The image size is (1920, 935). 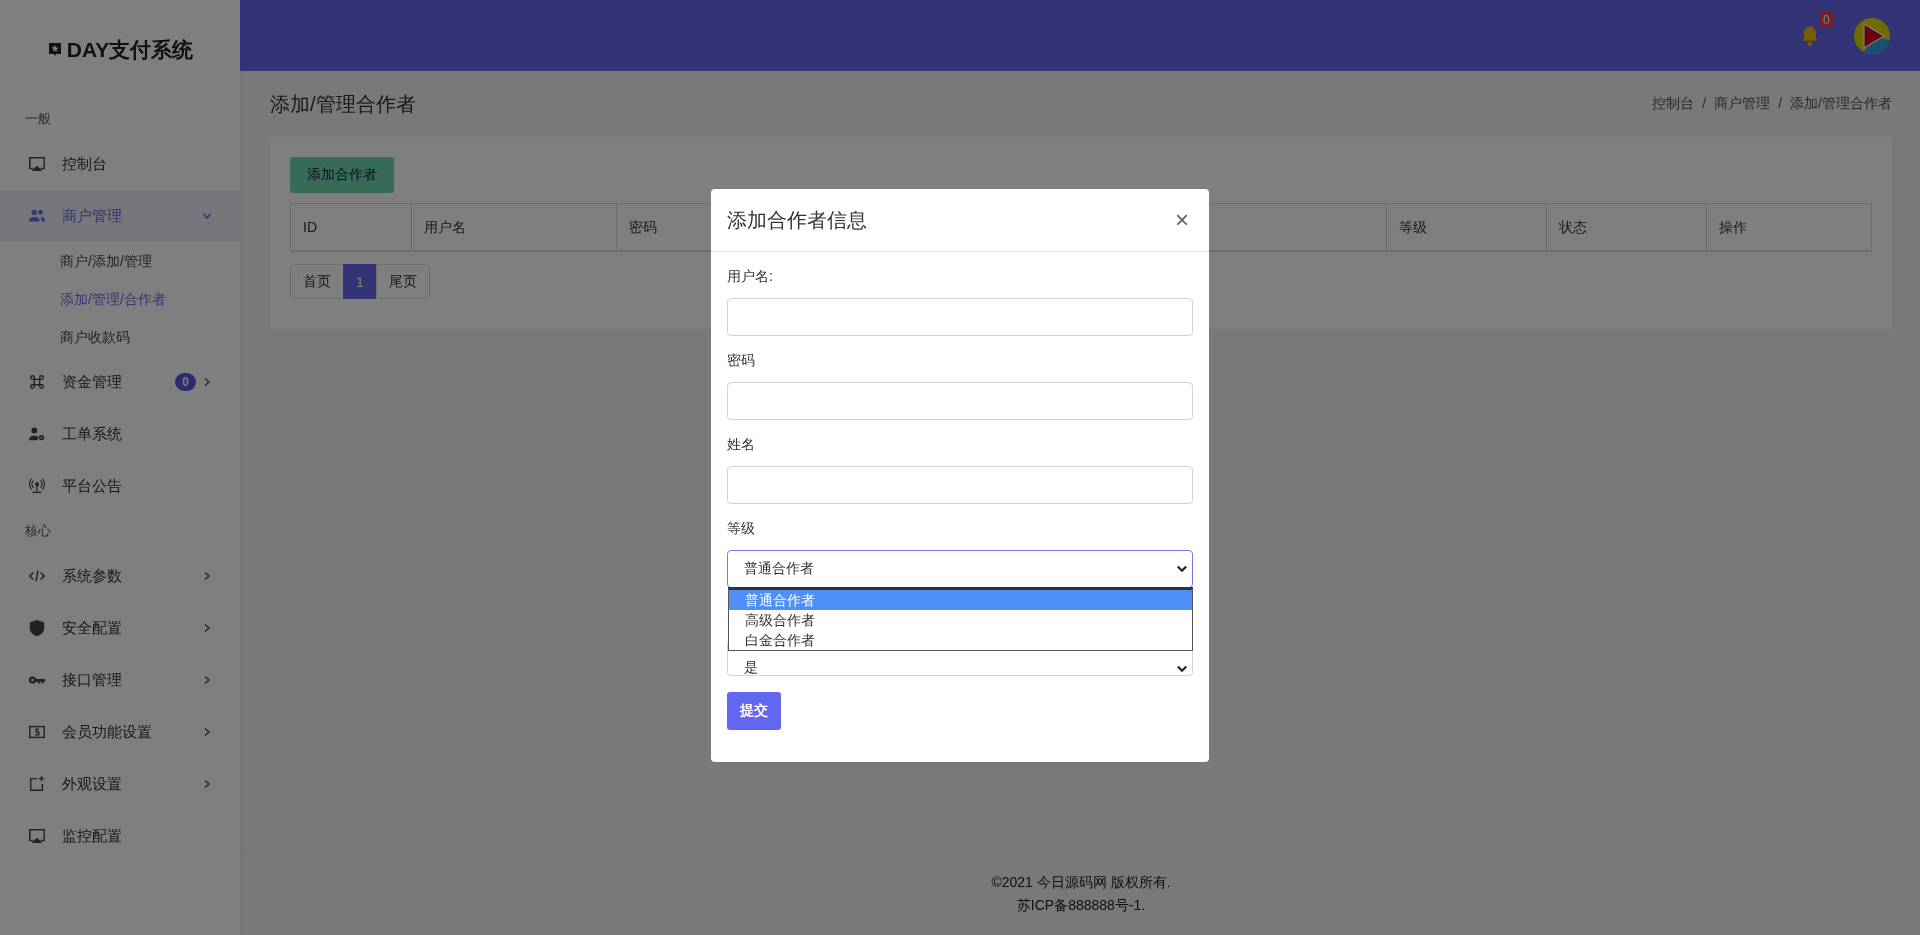 What do you see at coordinates (92, 836) in the screenshot?
I see `nav-label: 监控配置` at bounding box center [92, 836].